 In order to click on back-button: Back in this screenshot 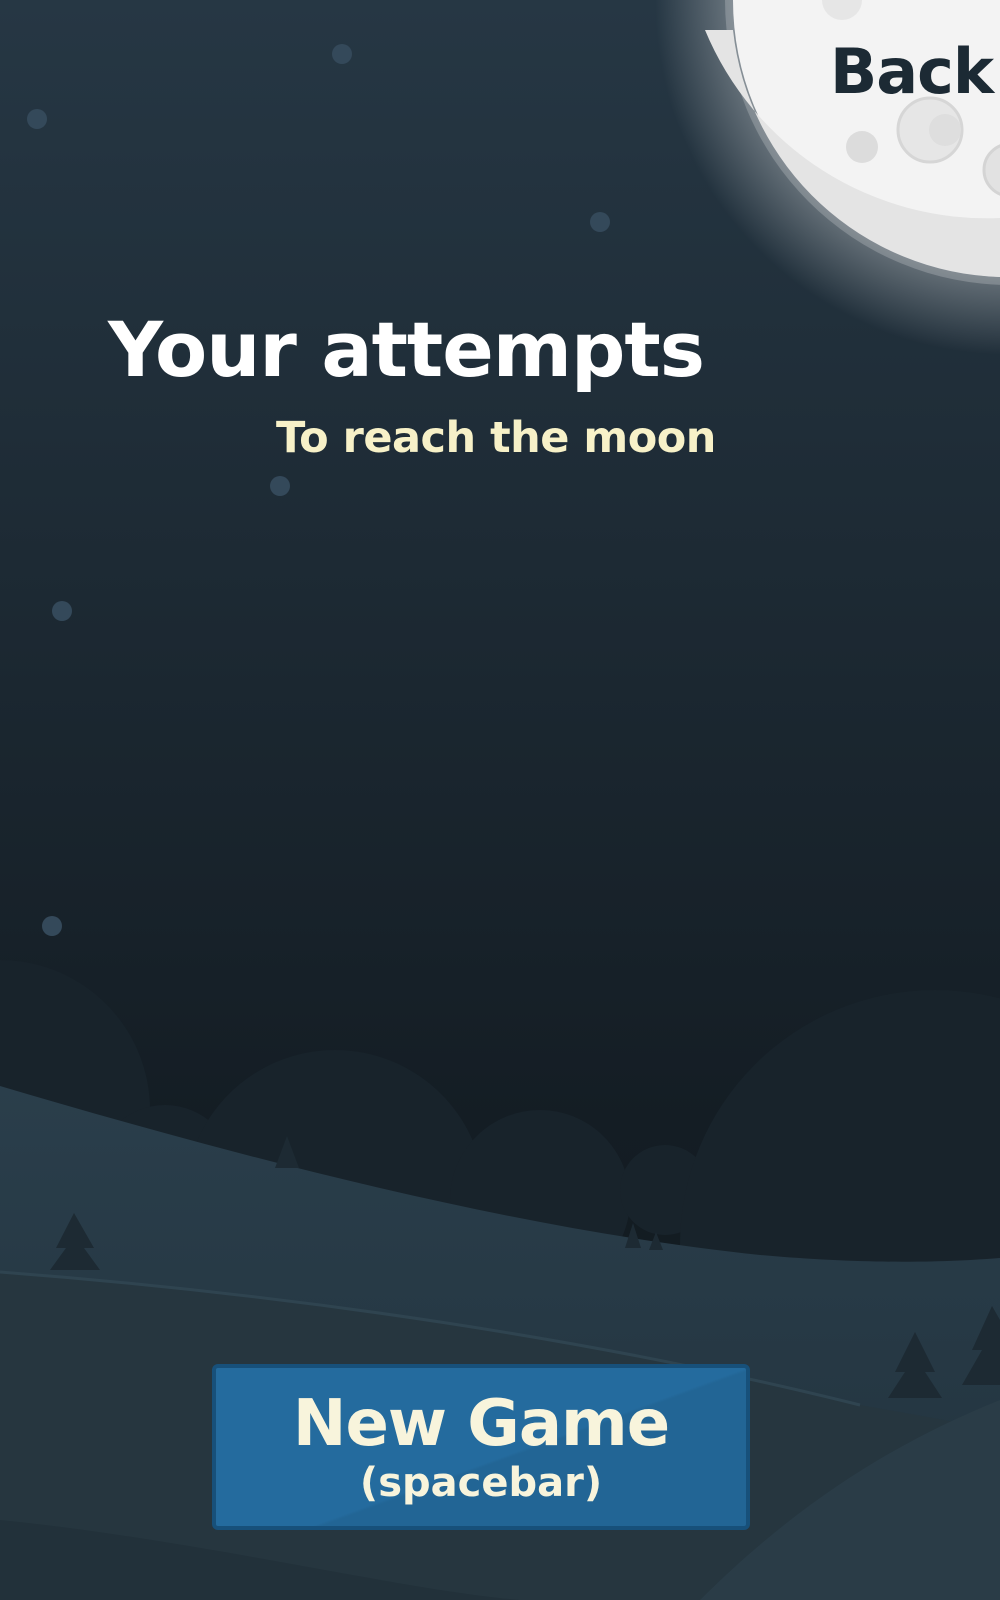, I will do `click(915, 72)`.